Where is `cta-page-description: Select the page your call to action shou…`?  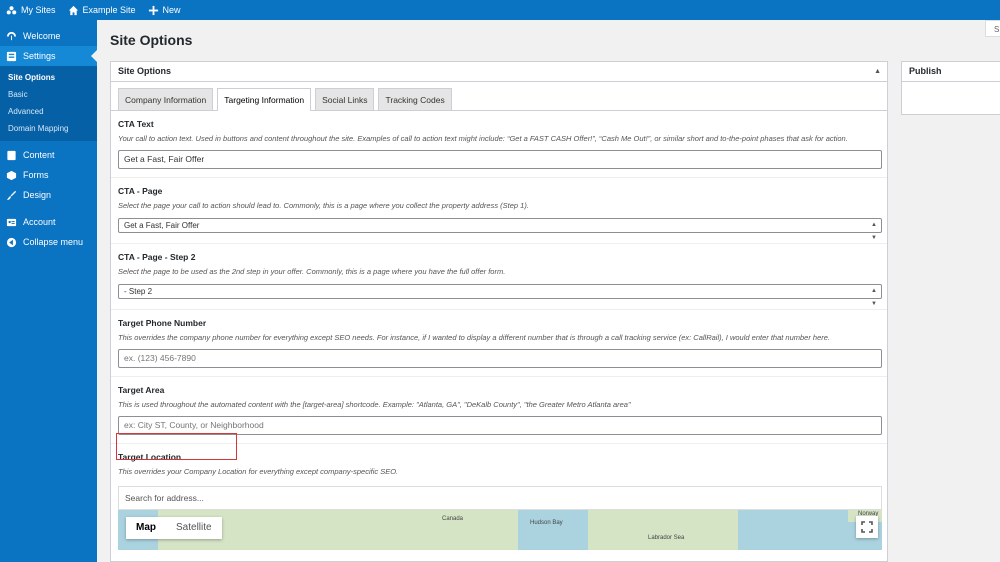
cta-page-description: Select the page your call to action shou… is located at coordinates (323, 205).